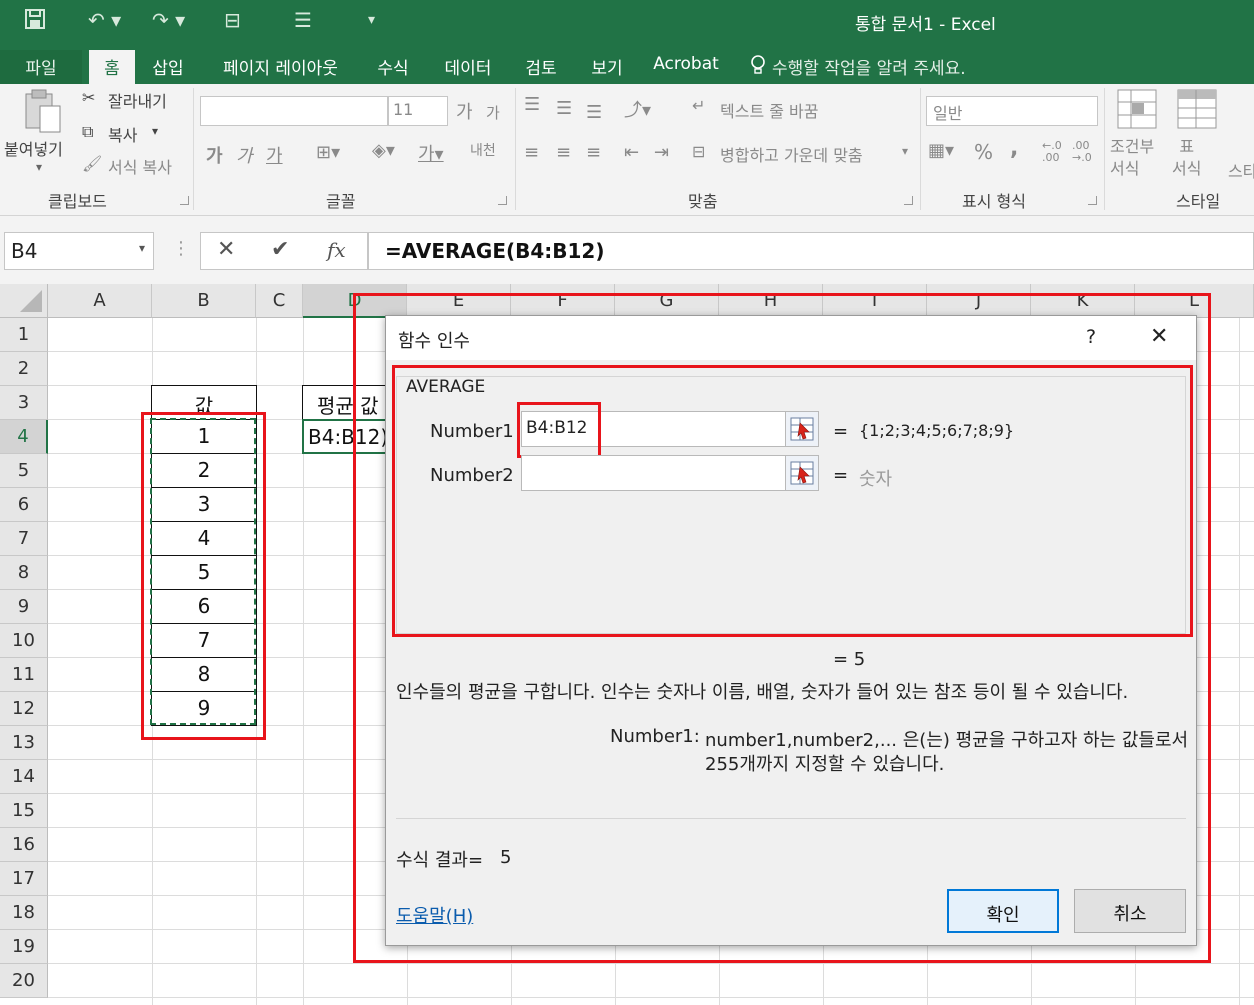 The image size is (1254, 1005). I want to click on cut-icon: ✂, so click(88, 97).